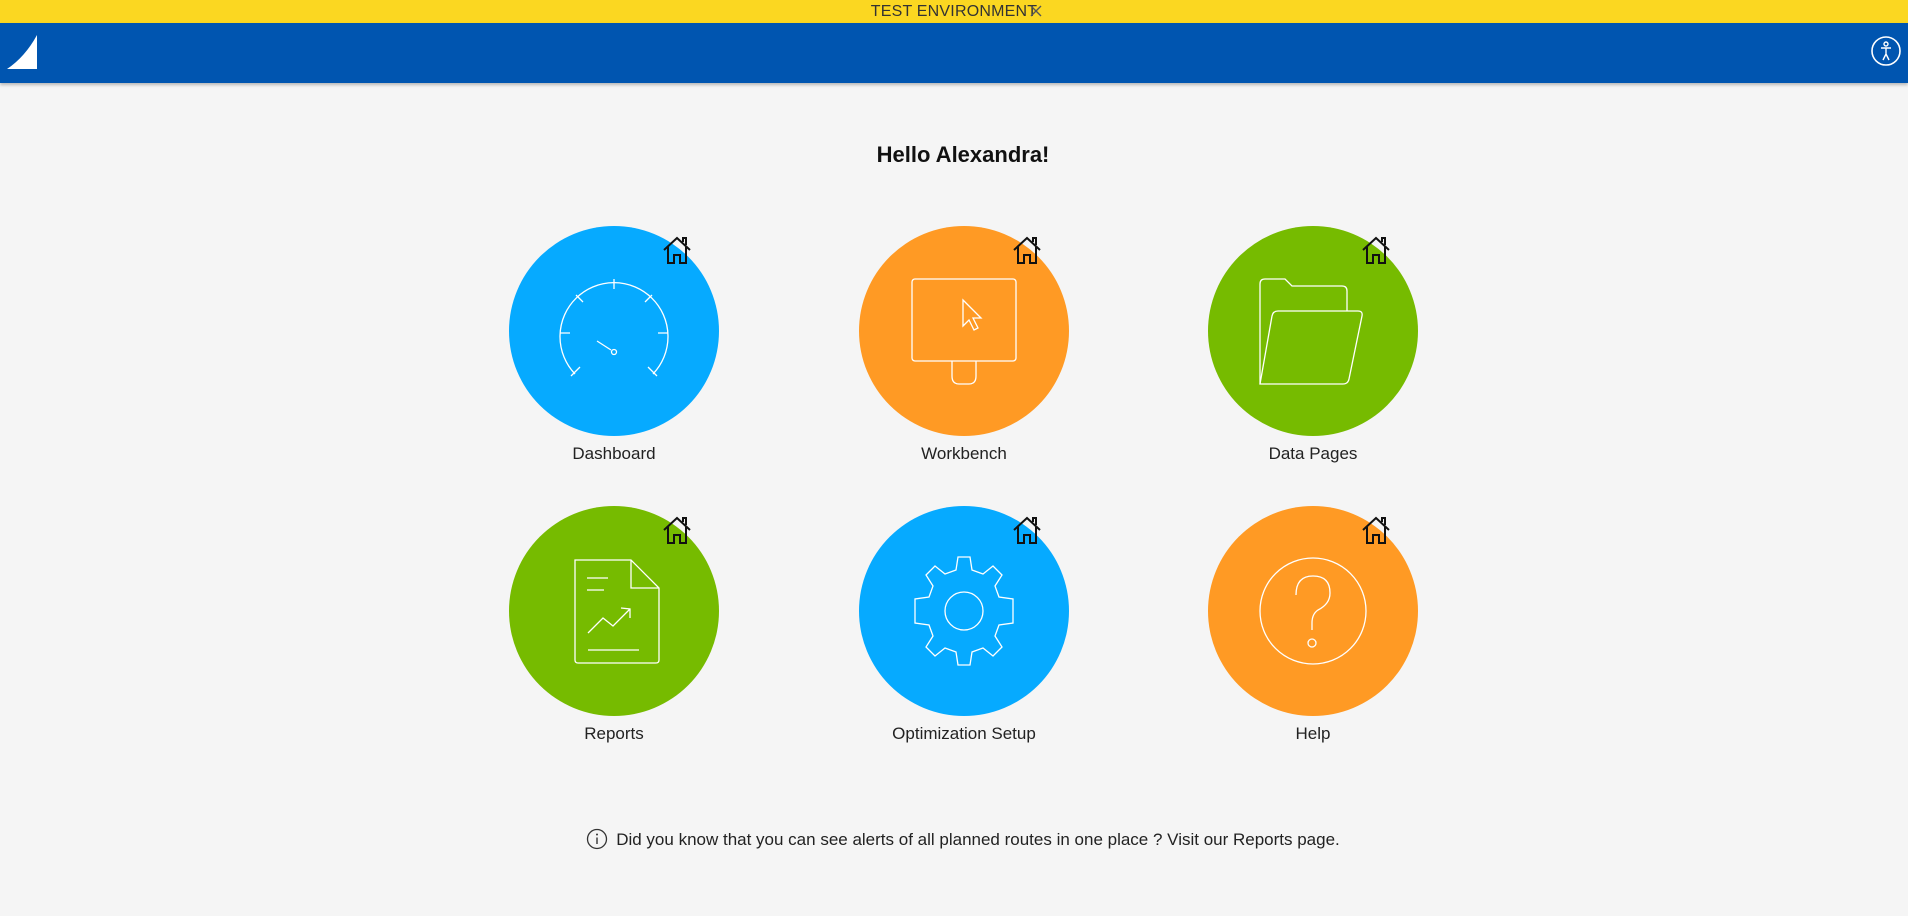 The image size is (1908, 916). I want to click on tile-data-pages: Data Pages, so click(1313, 346).